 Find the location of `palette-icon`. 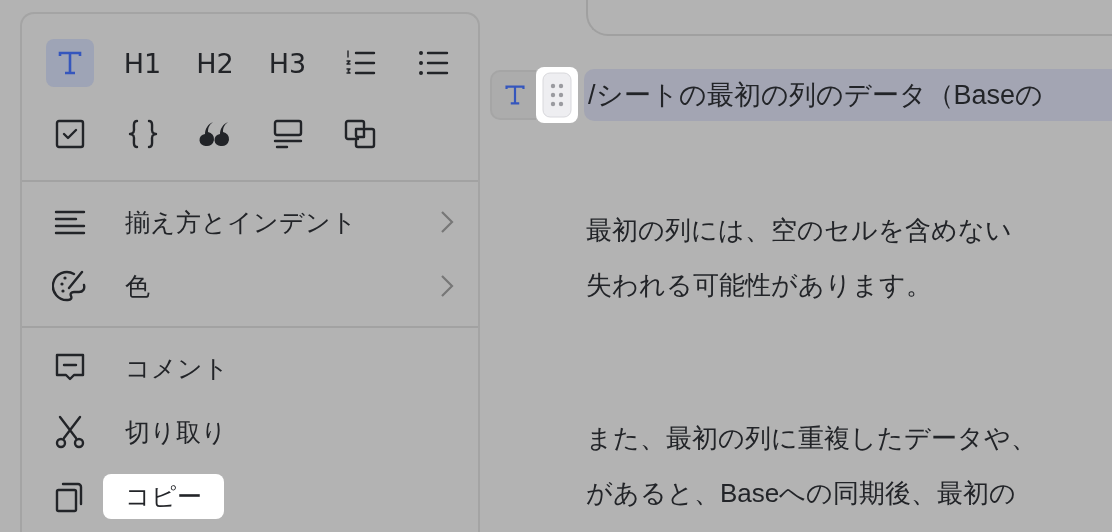

palette-icon is located at coordinates (70, 286).